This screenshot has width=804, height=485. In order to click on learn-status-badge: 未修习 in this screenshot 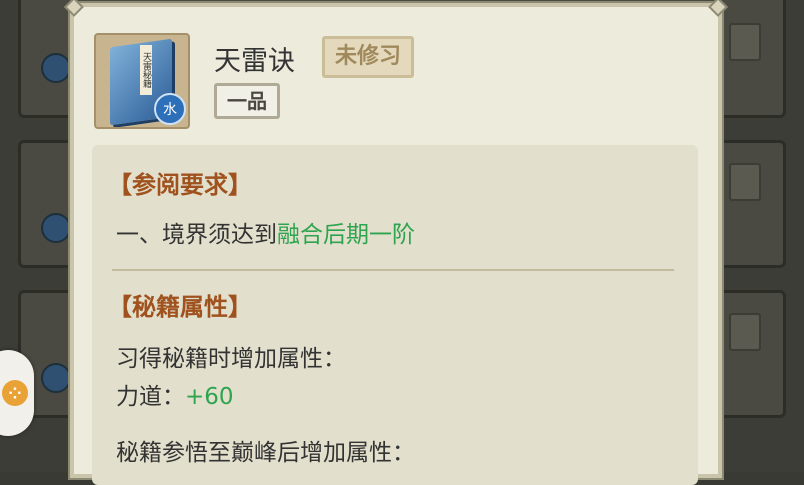, I will do `click(368, 57)`.